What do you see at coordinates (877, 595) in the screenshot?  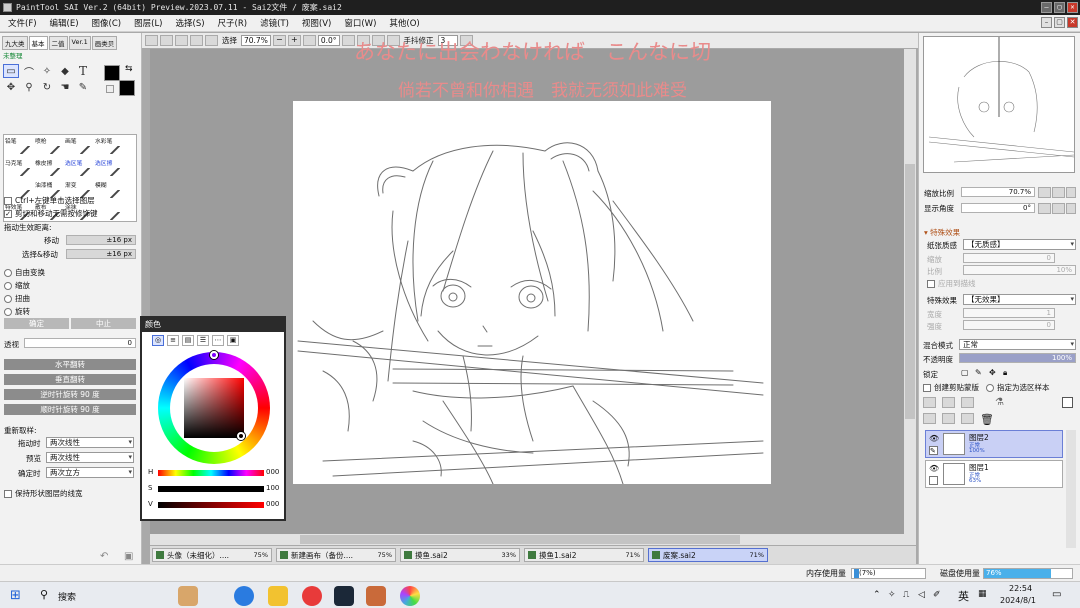 I see `tray-expand-icon: ⌃` at bounding box center [877, 595].